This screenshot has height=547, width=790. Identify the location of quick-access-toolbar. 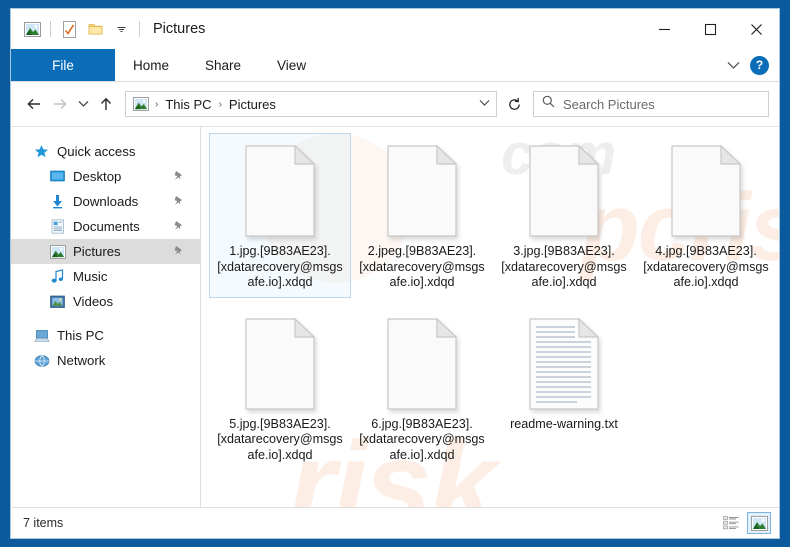
(78, 29).